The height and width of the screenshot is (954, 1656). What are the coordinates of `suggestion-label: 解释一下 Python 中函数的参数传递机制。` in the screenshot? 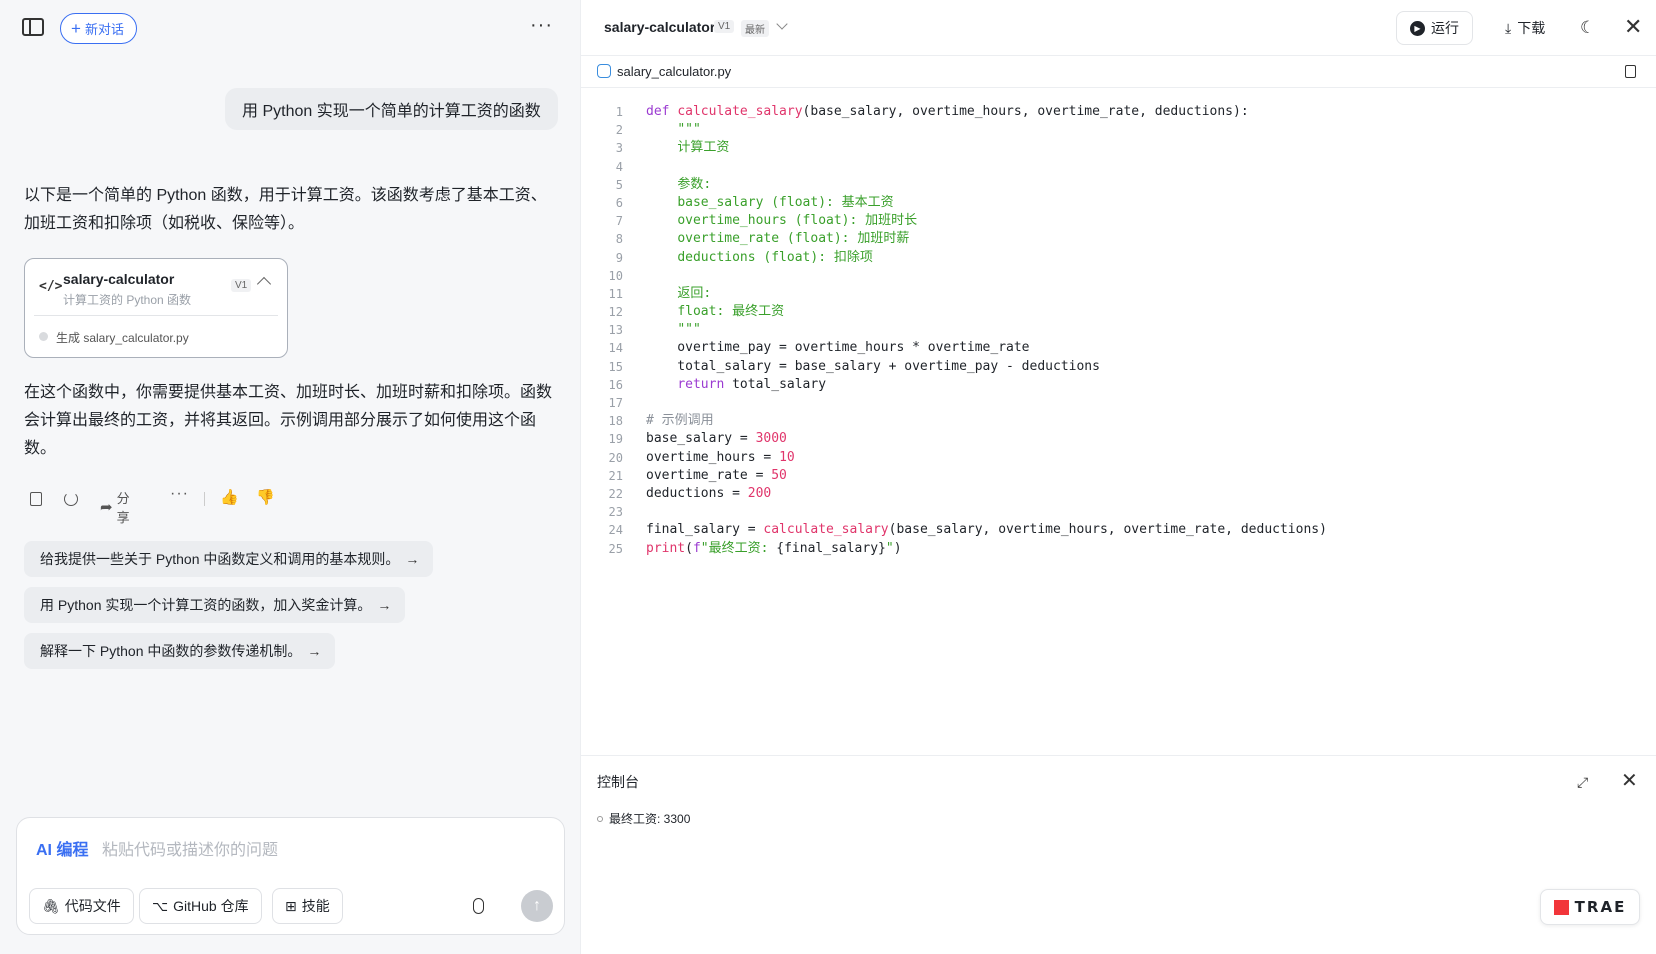 It's located at (171, 651).